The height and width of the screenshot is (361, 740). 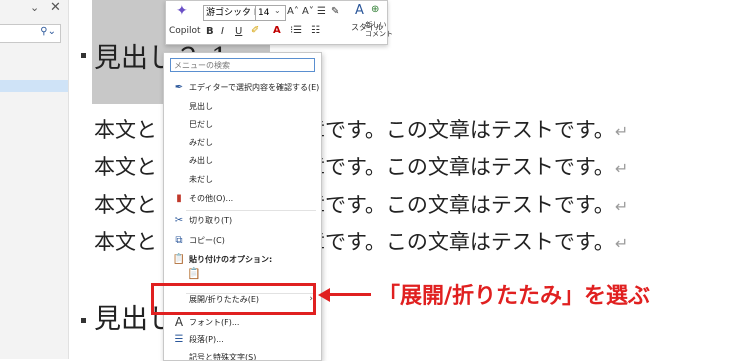 I want to click on menu-search-input: メニューの検索, so click(x=242, y=65).